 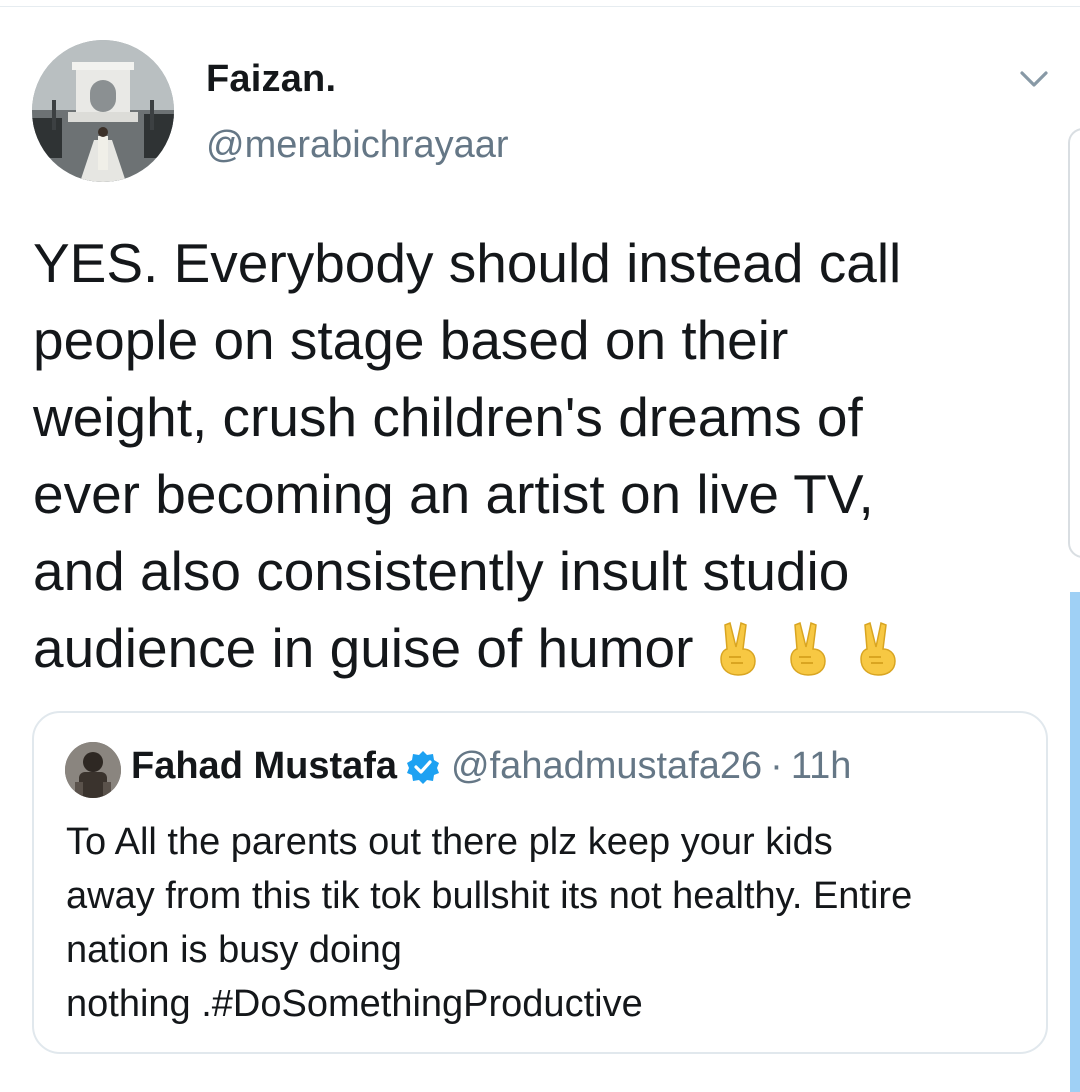 I want to click on quoted-author-avatar, so click(x=93, y=770).